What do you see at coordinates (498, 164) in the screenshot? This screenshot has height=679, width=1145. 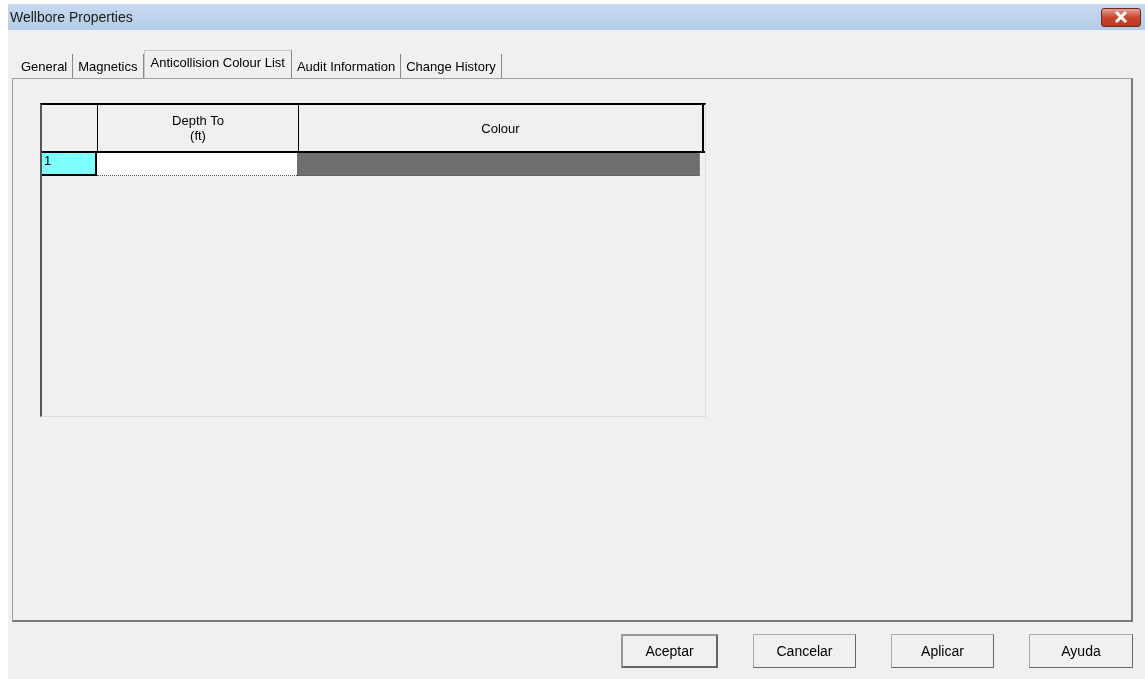 I see `colour-cell` at bounding box center [498, 164].